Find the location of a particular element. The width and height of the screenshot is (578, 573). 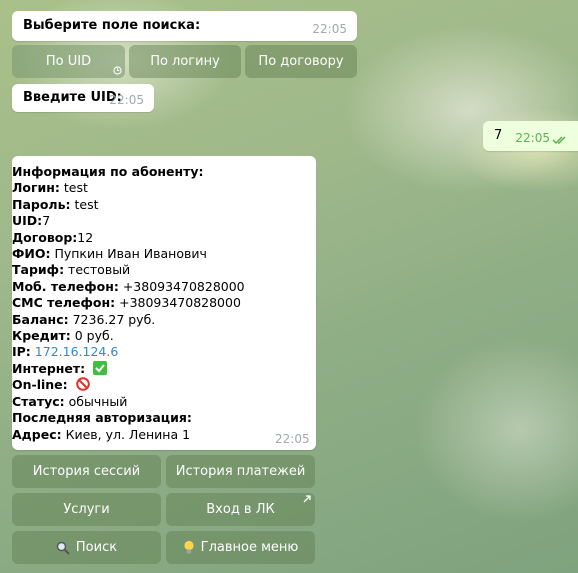

info-status: Статус: обычный is located at coordinates (128, 402).